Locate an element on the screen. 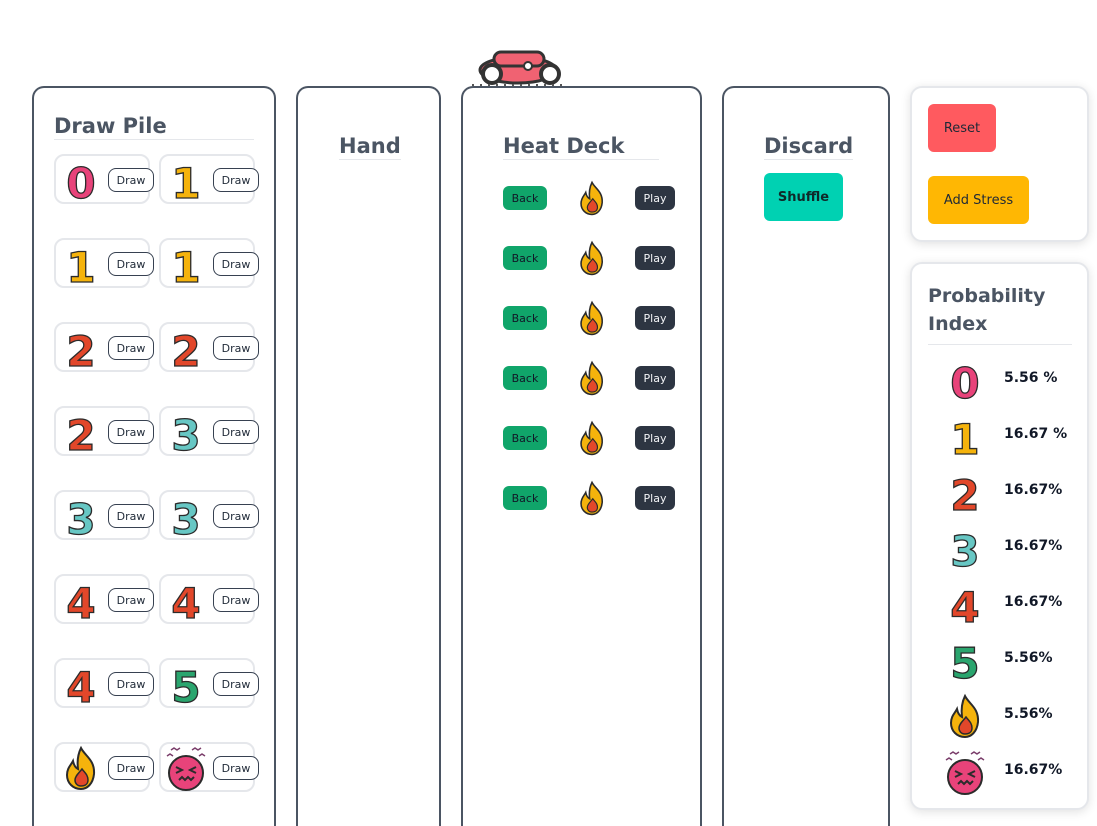  draw-pile-card: 3 Draw is located at coordinates (209, 431).